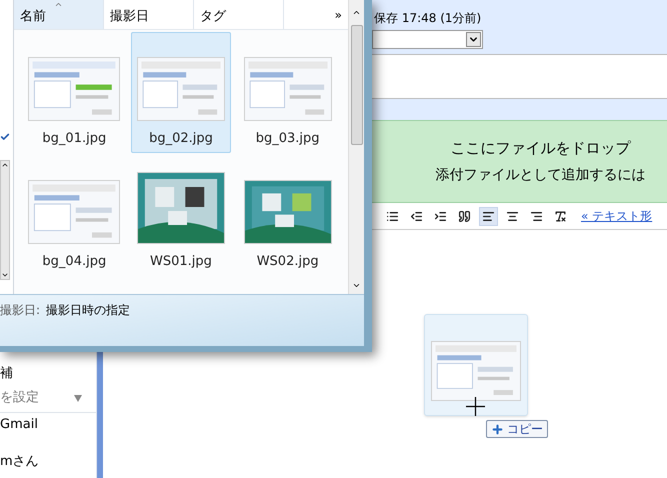 Image resolution: width=667 pixels, height=478 pixels. Describe the element at coordinates (464, 216) in the screenshot. I see `quote-icon` at that location.